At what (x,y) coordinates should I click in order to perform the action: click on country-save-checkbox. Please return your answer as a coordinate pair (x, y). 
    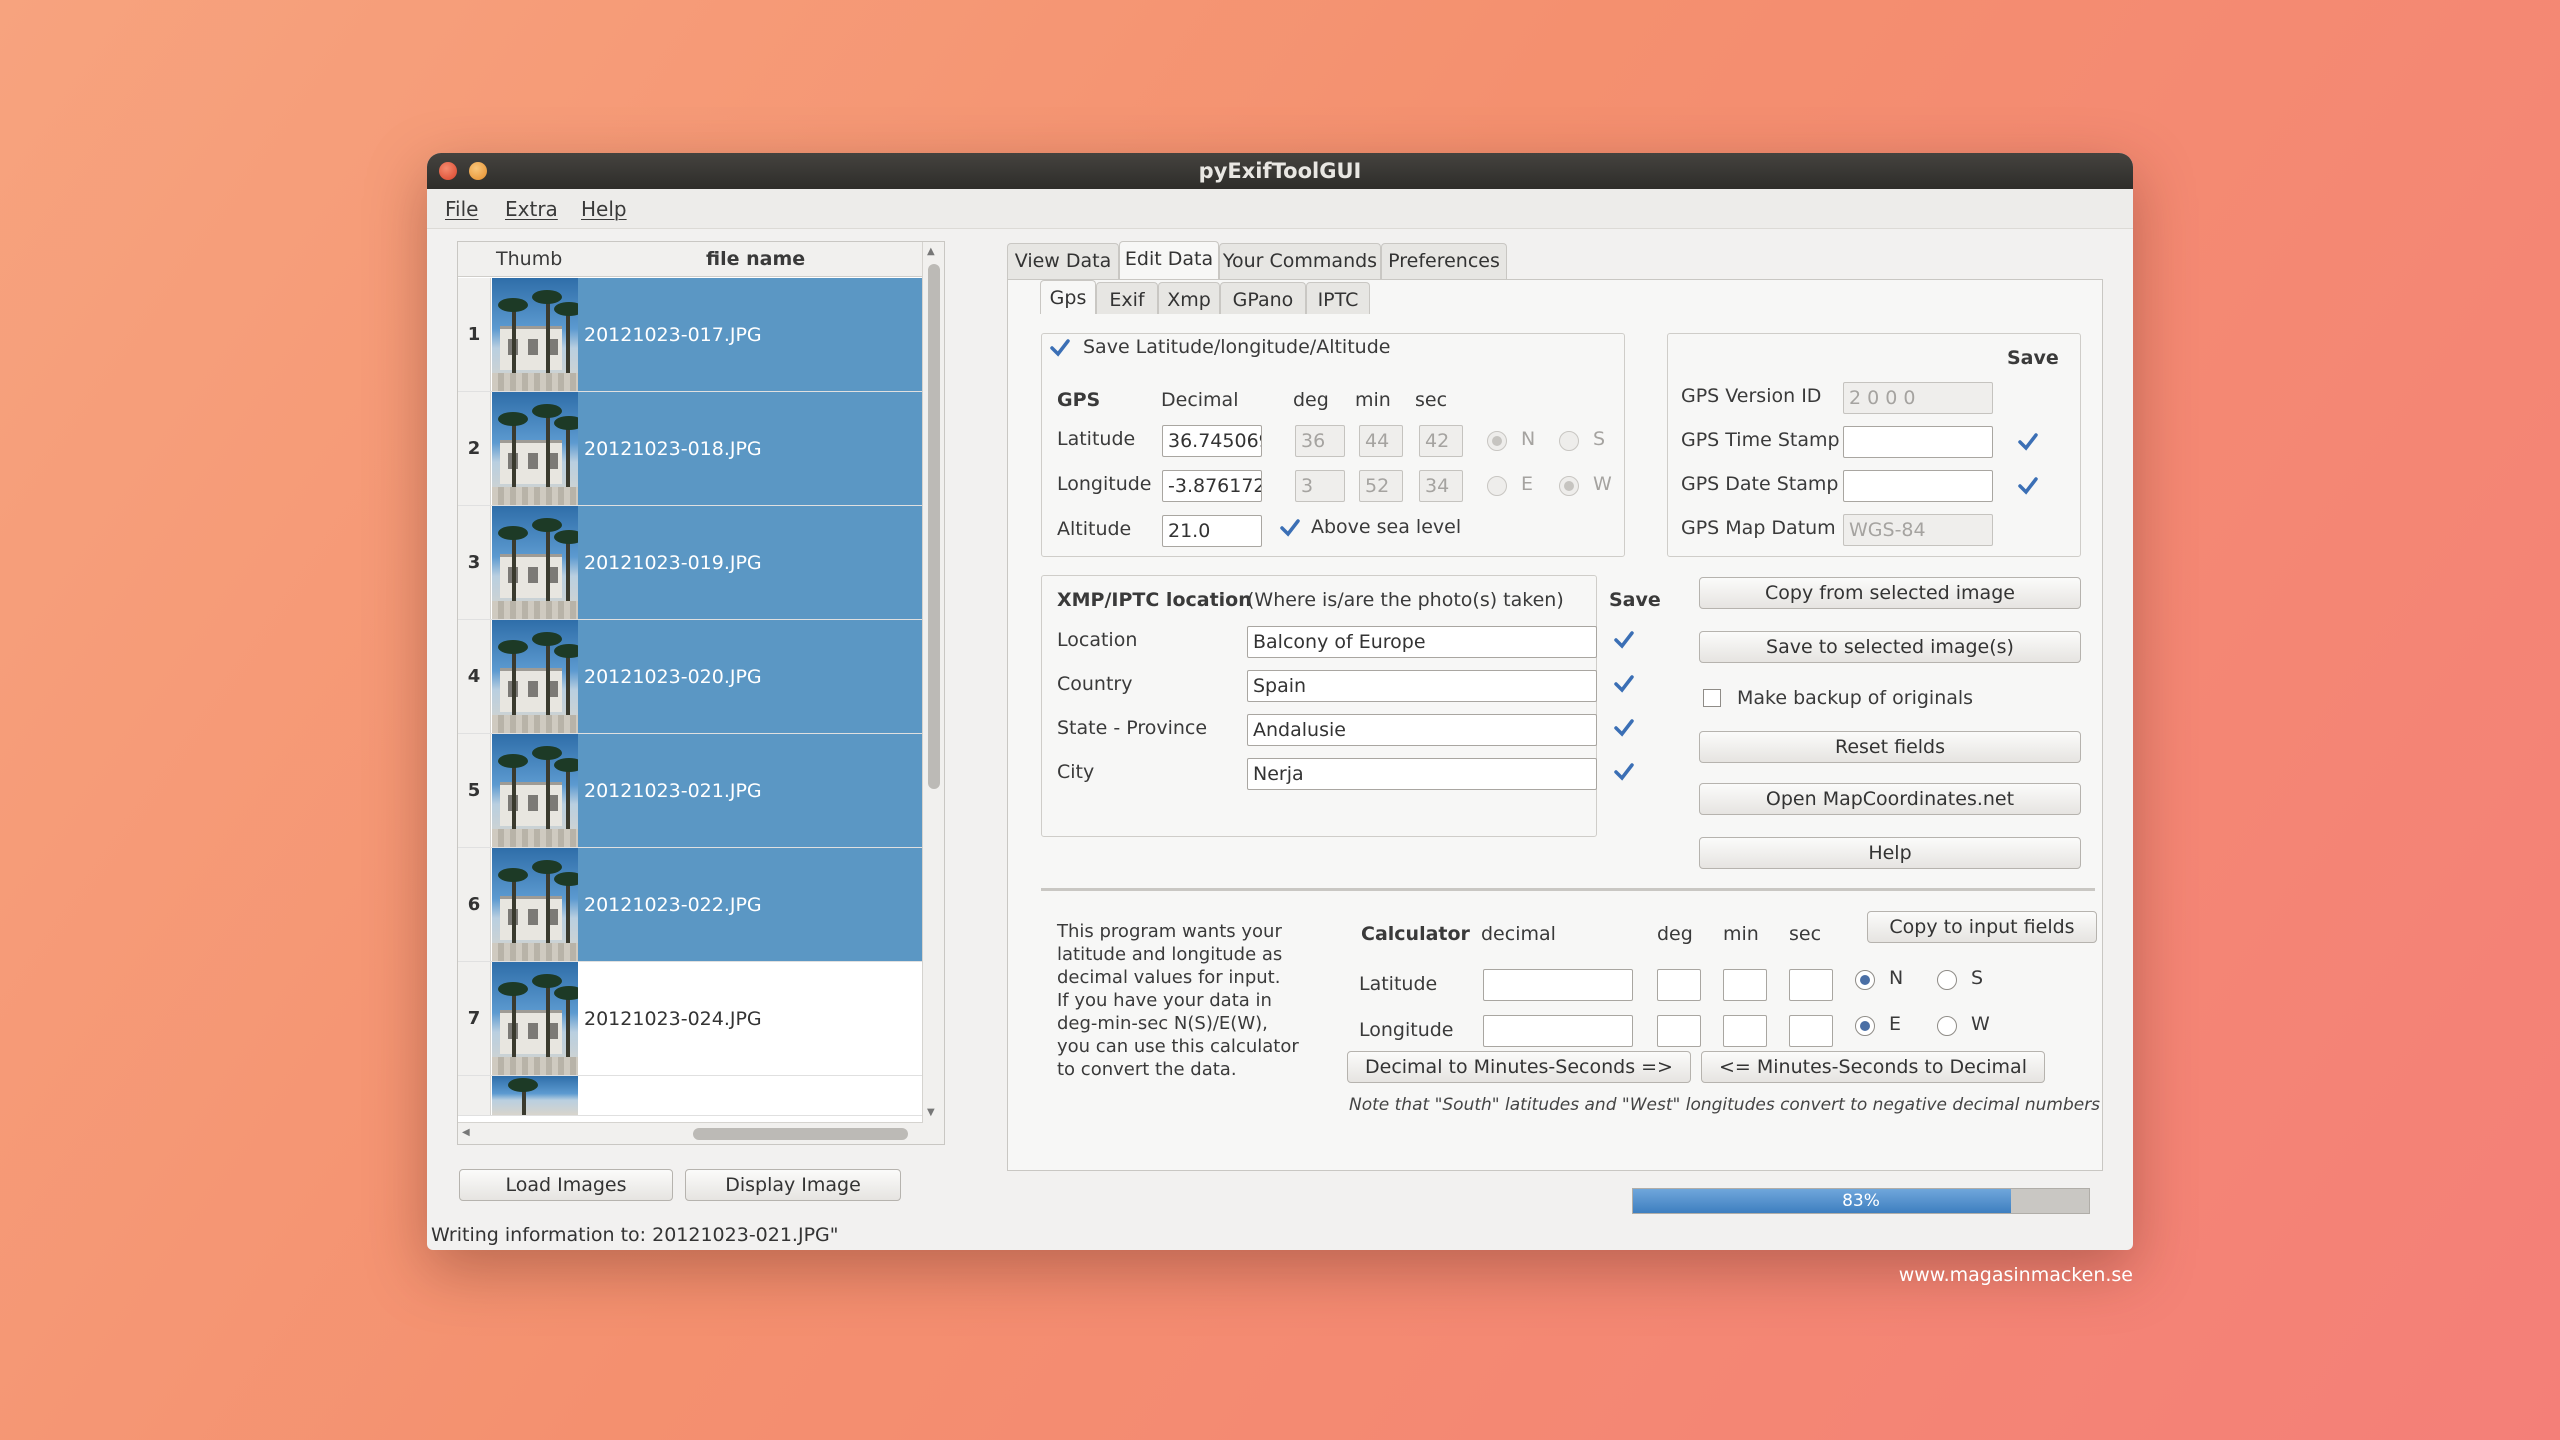
    Looking at the image, I should click on (1623, 683).